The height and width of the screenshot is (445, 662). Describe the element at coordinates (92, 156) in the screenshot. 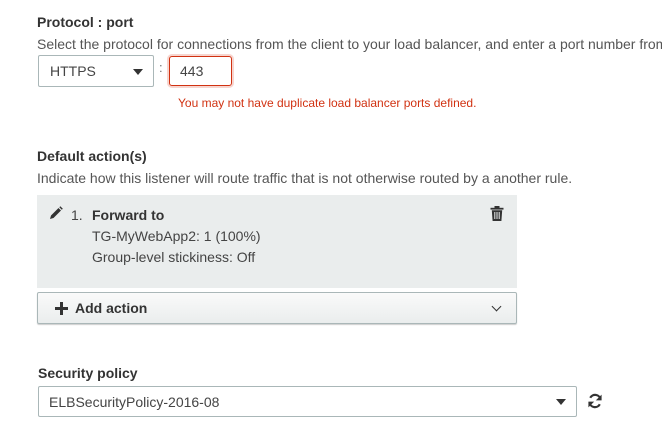

I see `default-actions-label: Default action(s)` at that location.